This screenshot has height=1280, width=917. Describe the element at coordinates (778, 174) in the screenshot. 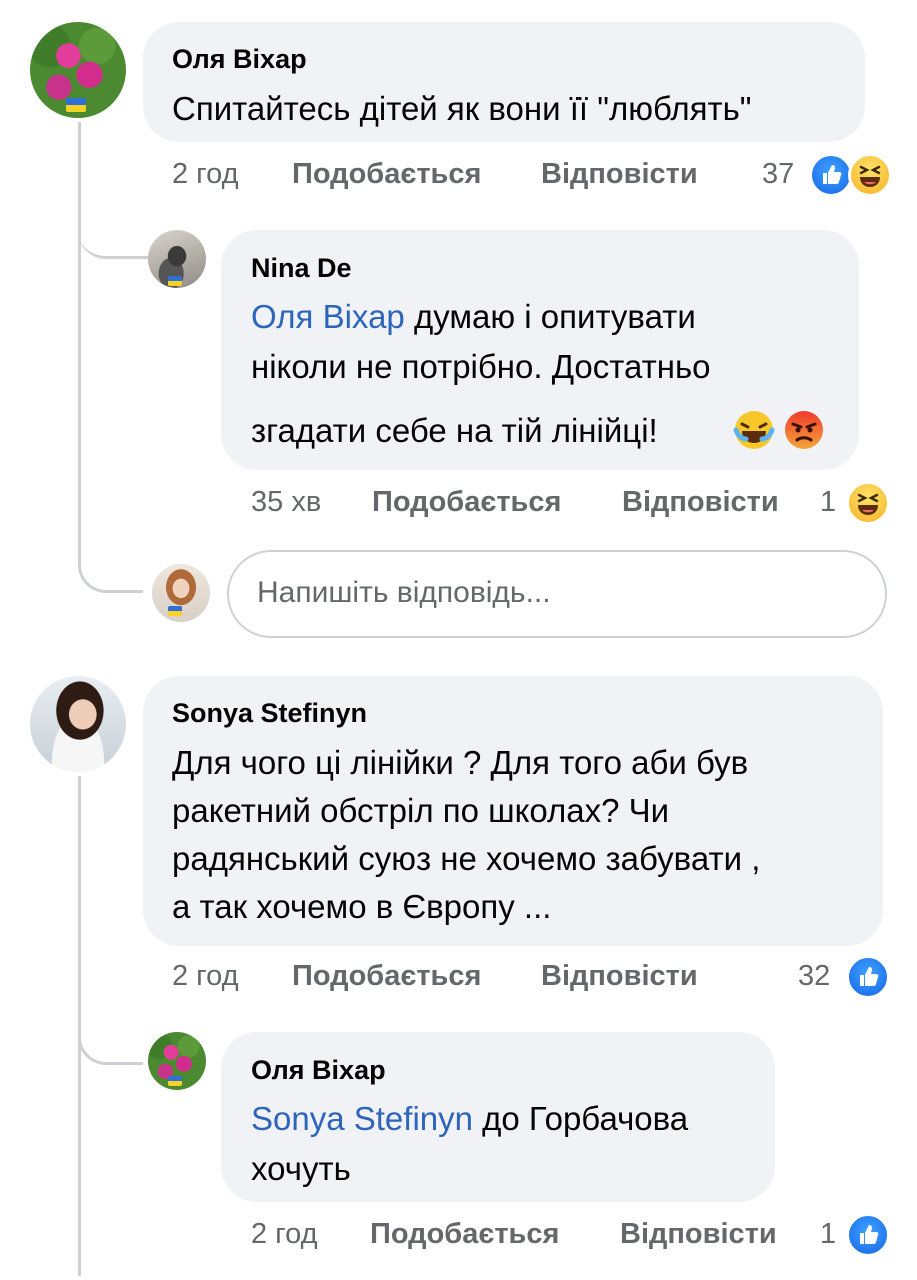

I see `reaction-count: 37` at that location.